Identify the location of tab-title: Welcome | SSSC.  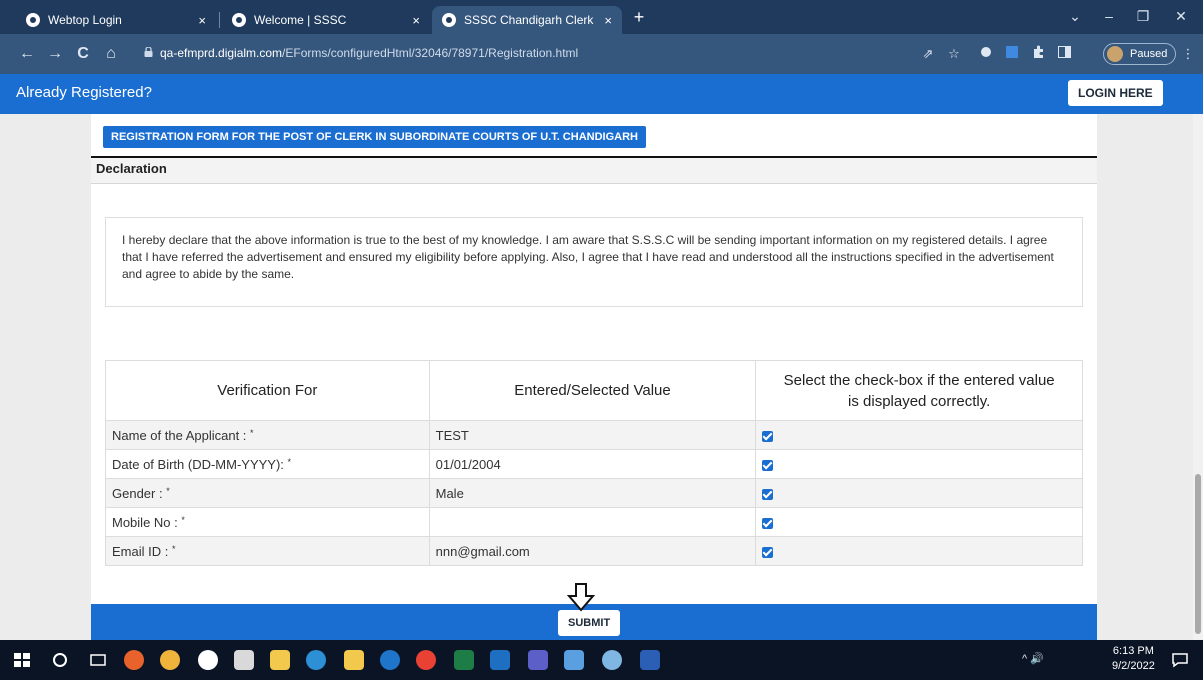
(300, 20).